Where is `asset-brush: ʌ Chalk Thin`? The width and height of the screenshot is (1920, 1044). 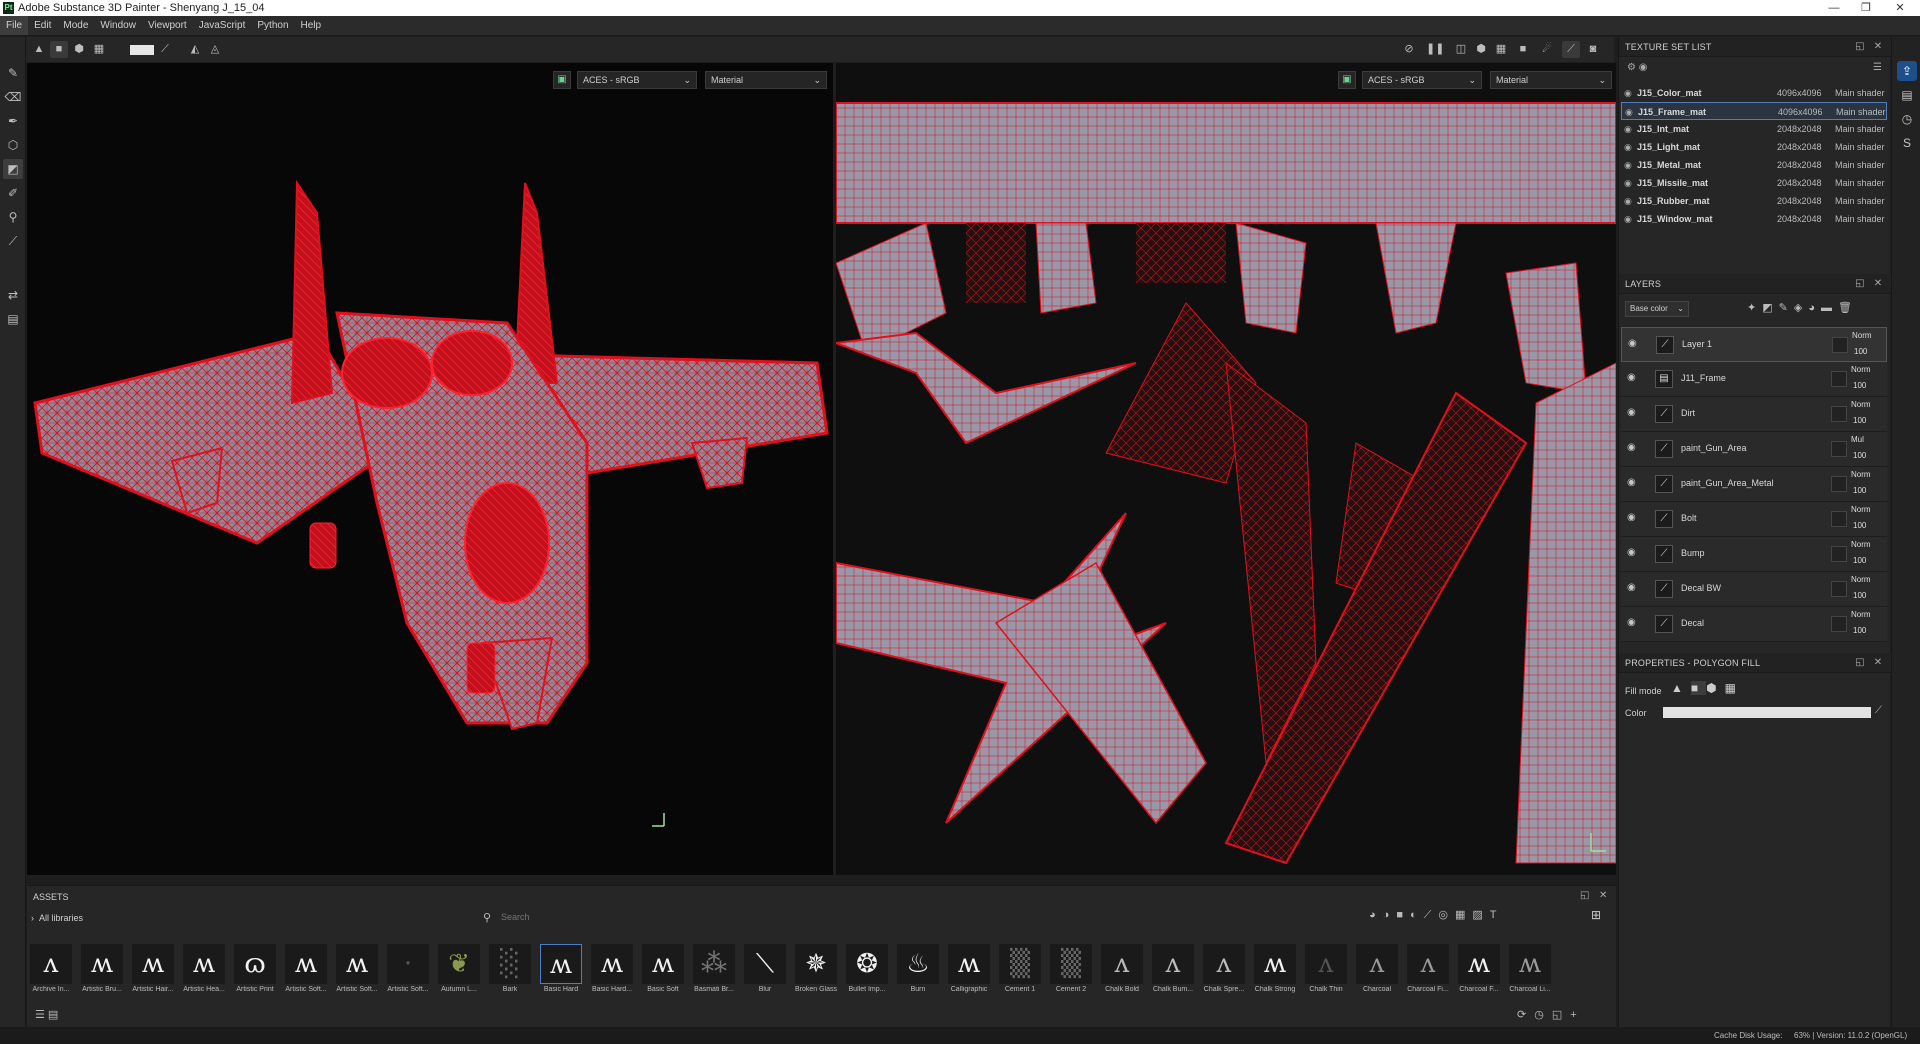
asset-brush: ʌ Chalk Thin is located at coordinates (1326, 972).